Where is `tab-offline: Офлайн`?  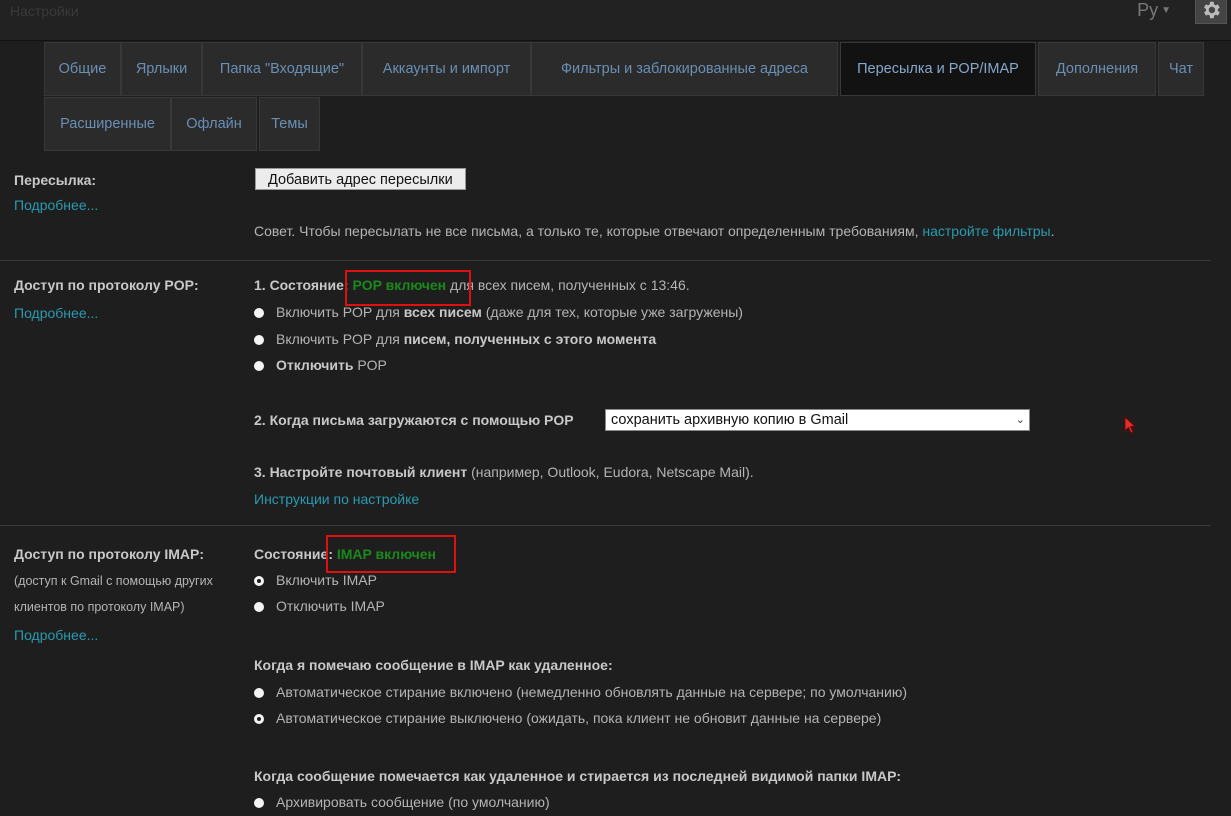 tab-offline: Офлайн is located at coordinates (214, 124).